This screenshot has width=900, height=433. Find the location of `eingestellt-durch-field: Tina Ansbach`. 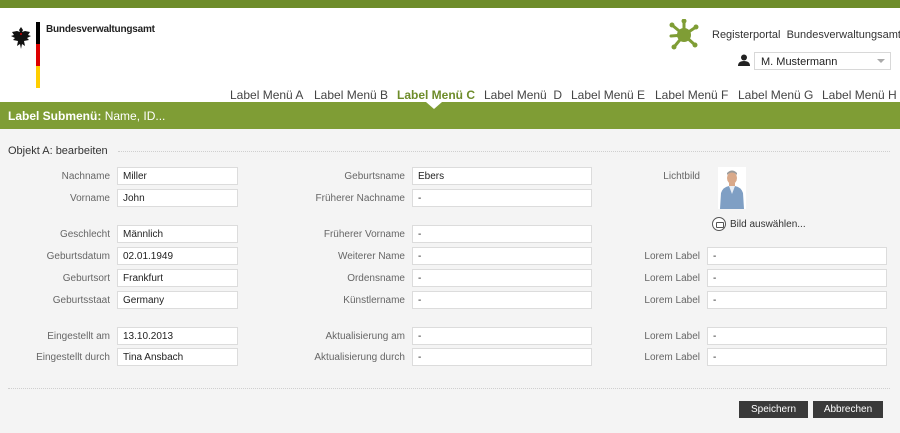

eingestellt-durch-field: Tina Ansbach is located at coordinates (177, 357).